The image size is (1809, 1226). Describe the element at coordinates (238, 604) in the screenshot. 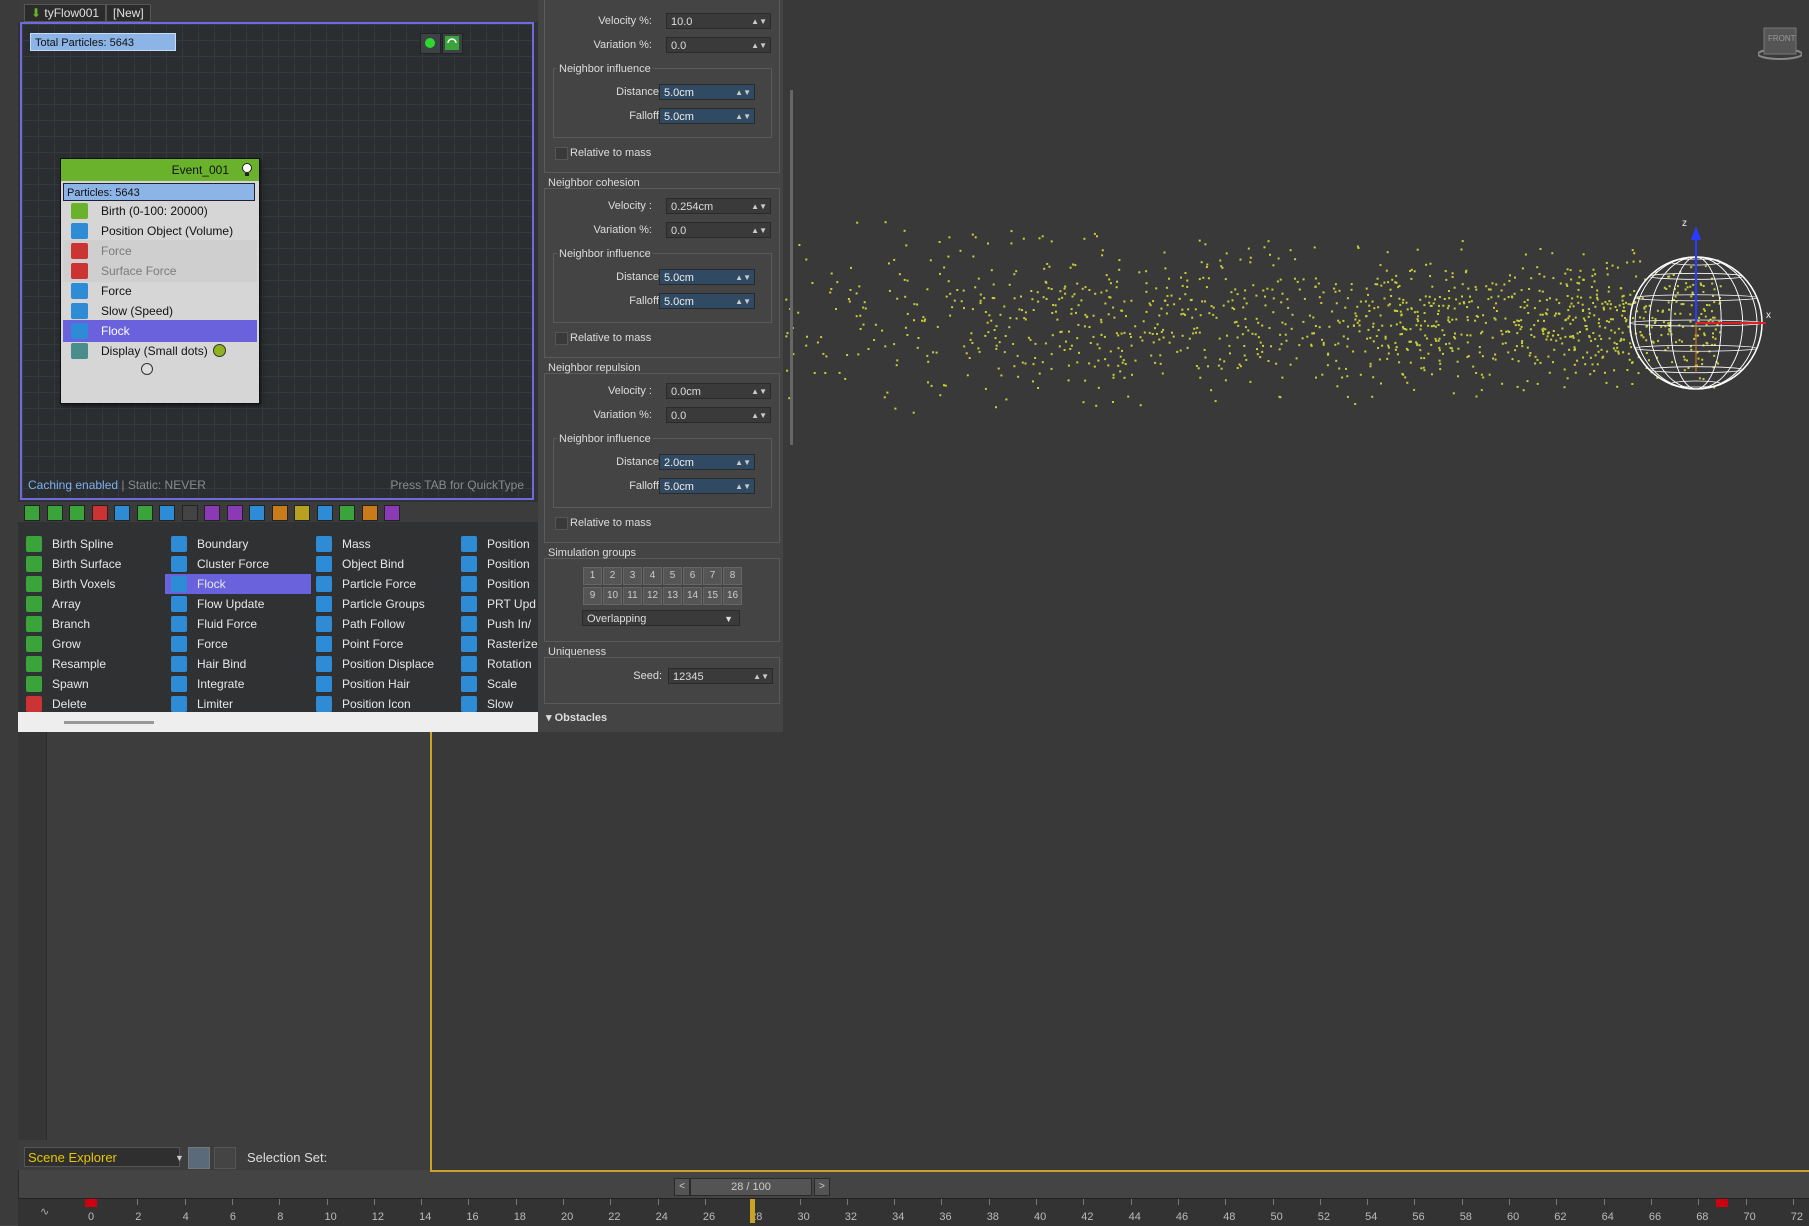

I see `palette-operator-item: Flow Update` at that location.